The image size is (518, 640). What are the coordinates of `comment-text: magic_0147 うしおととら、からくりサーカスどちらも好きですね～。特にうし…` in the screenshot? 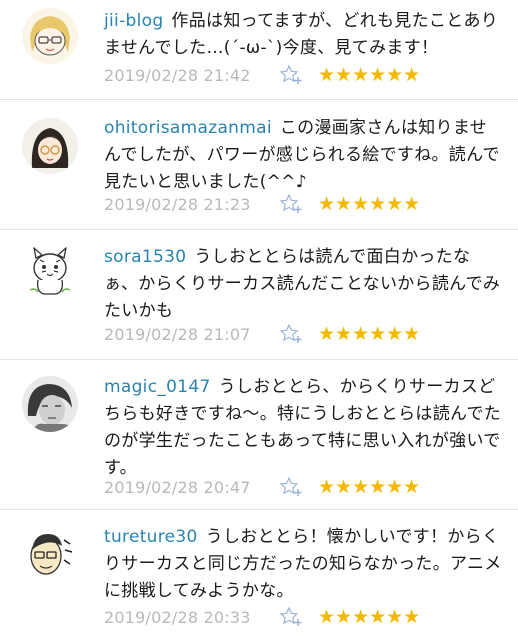 It's located at (304, 428).